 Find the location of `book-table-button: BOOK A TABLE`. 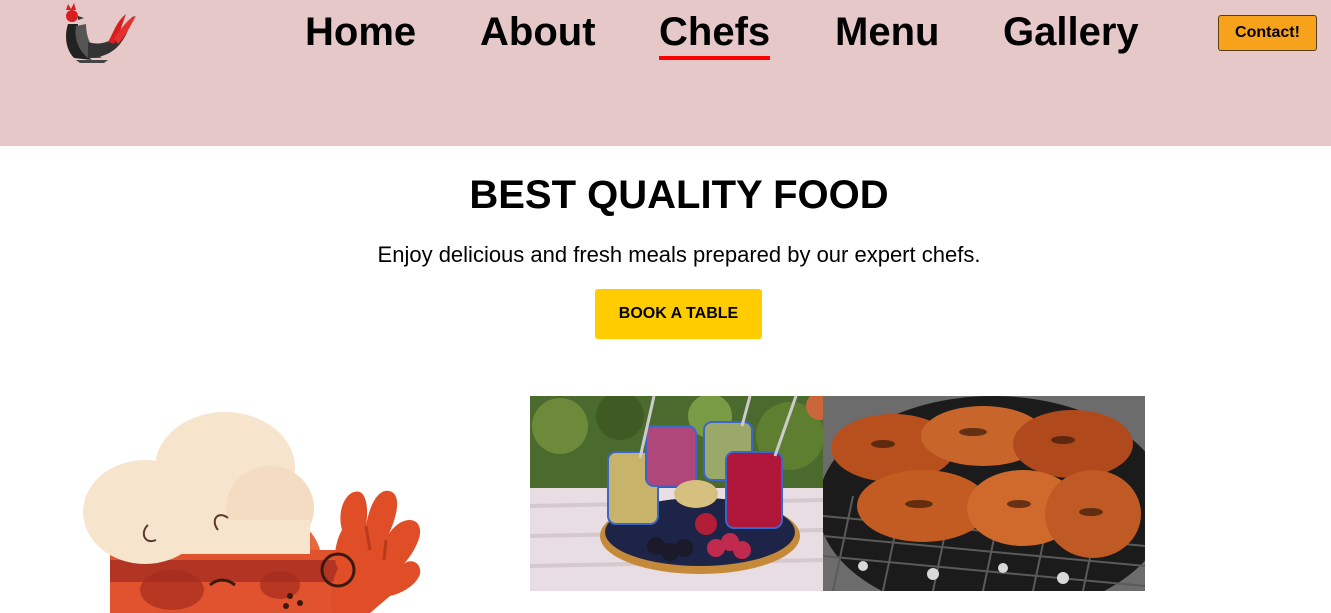

book-table-button: BOOK A TABLE is located at coordinates (678, 314).